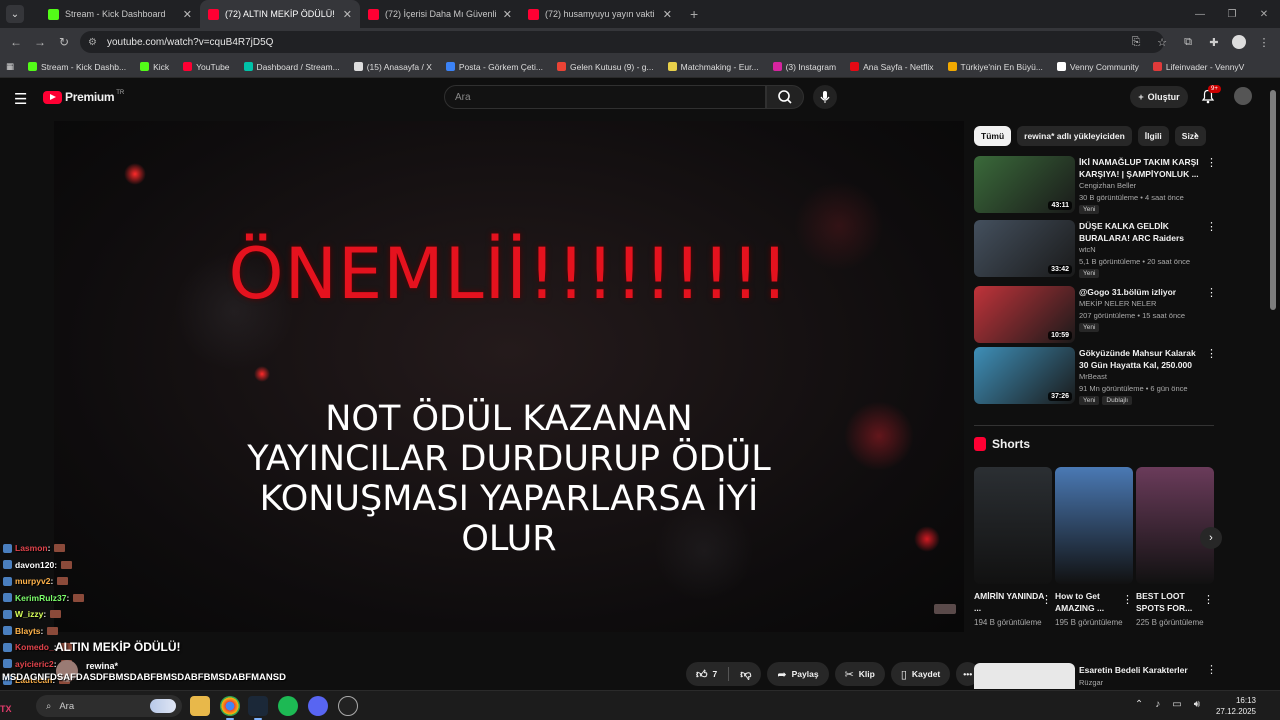 This screenshot has height=720, width=1280. What do you see at coordinates (1211, 538) in the screenshot?
I see `shorts-next-button: ›` at bounding box center [1211, 538].